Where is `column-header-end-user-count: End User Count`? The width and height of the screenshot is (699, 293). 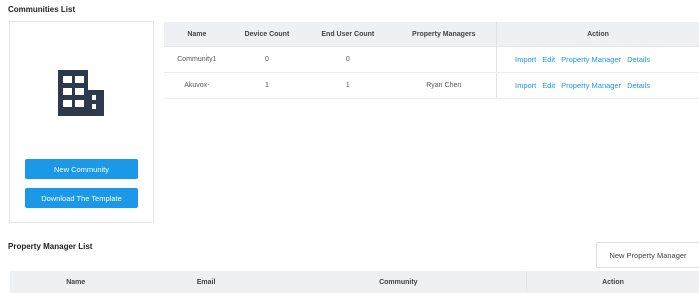 column-header-end-user-count: End User Count is located at coordinates (347, 34).